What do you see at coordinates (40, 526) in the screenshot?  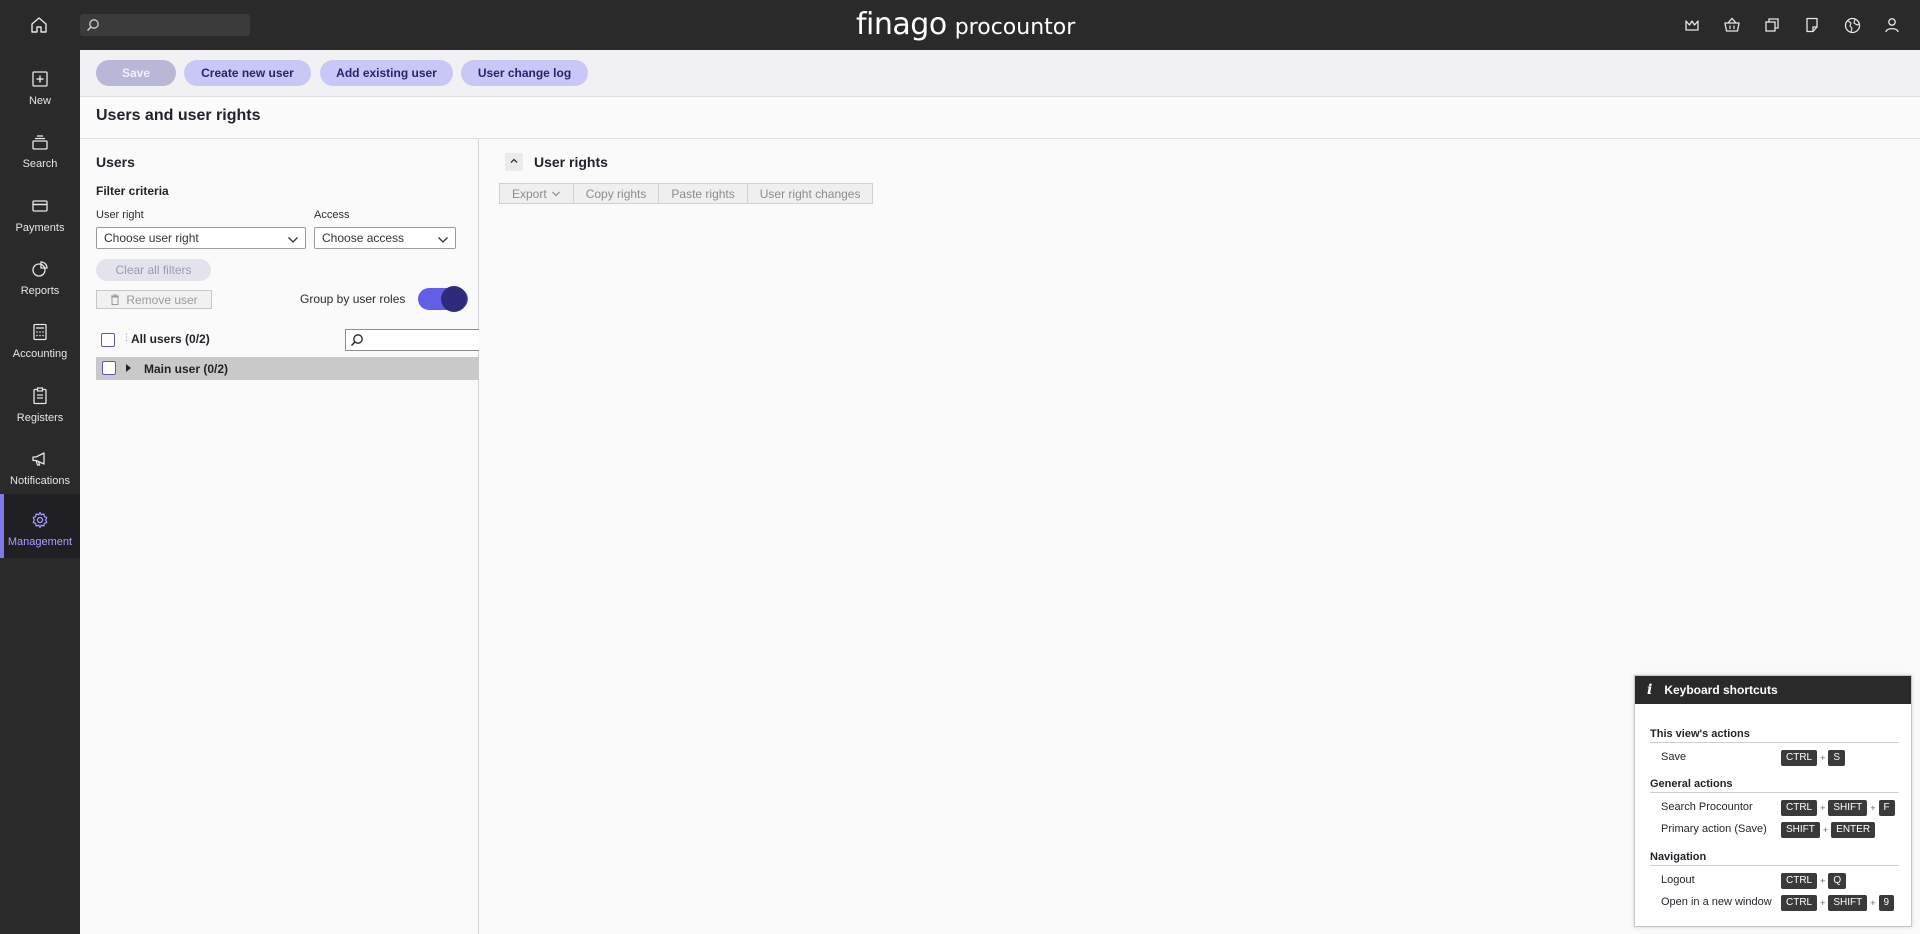 I see `nav-item-management: Management` at bounding box center [40, 526].